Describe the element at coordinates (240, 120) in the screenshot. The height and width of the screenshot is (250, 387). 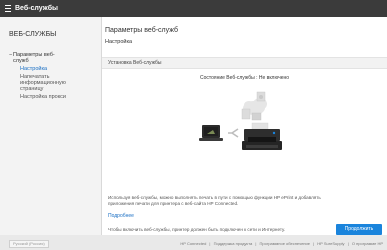
I see `web-services-illustration` at that location.